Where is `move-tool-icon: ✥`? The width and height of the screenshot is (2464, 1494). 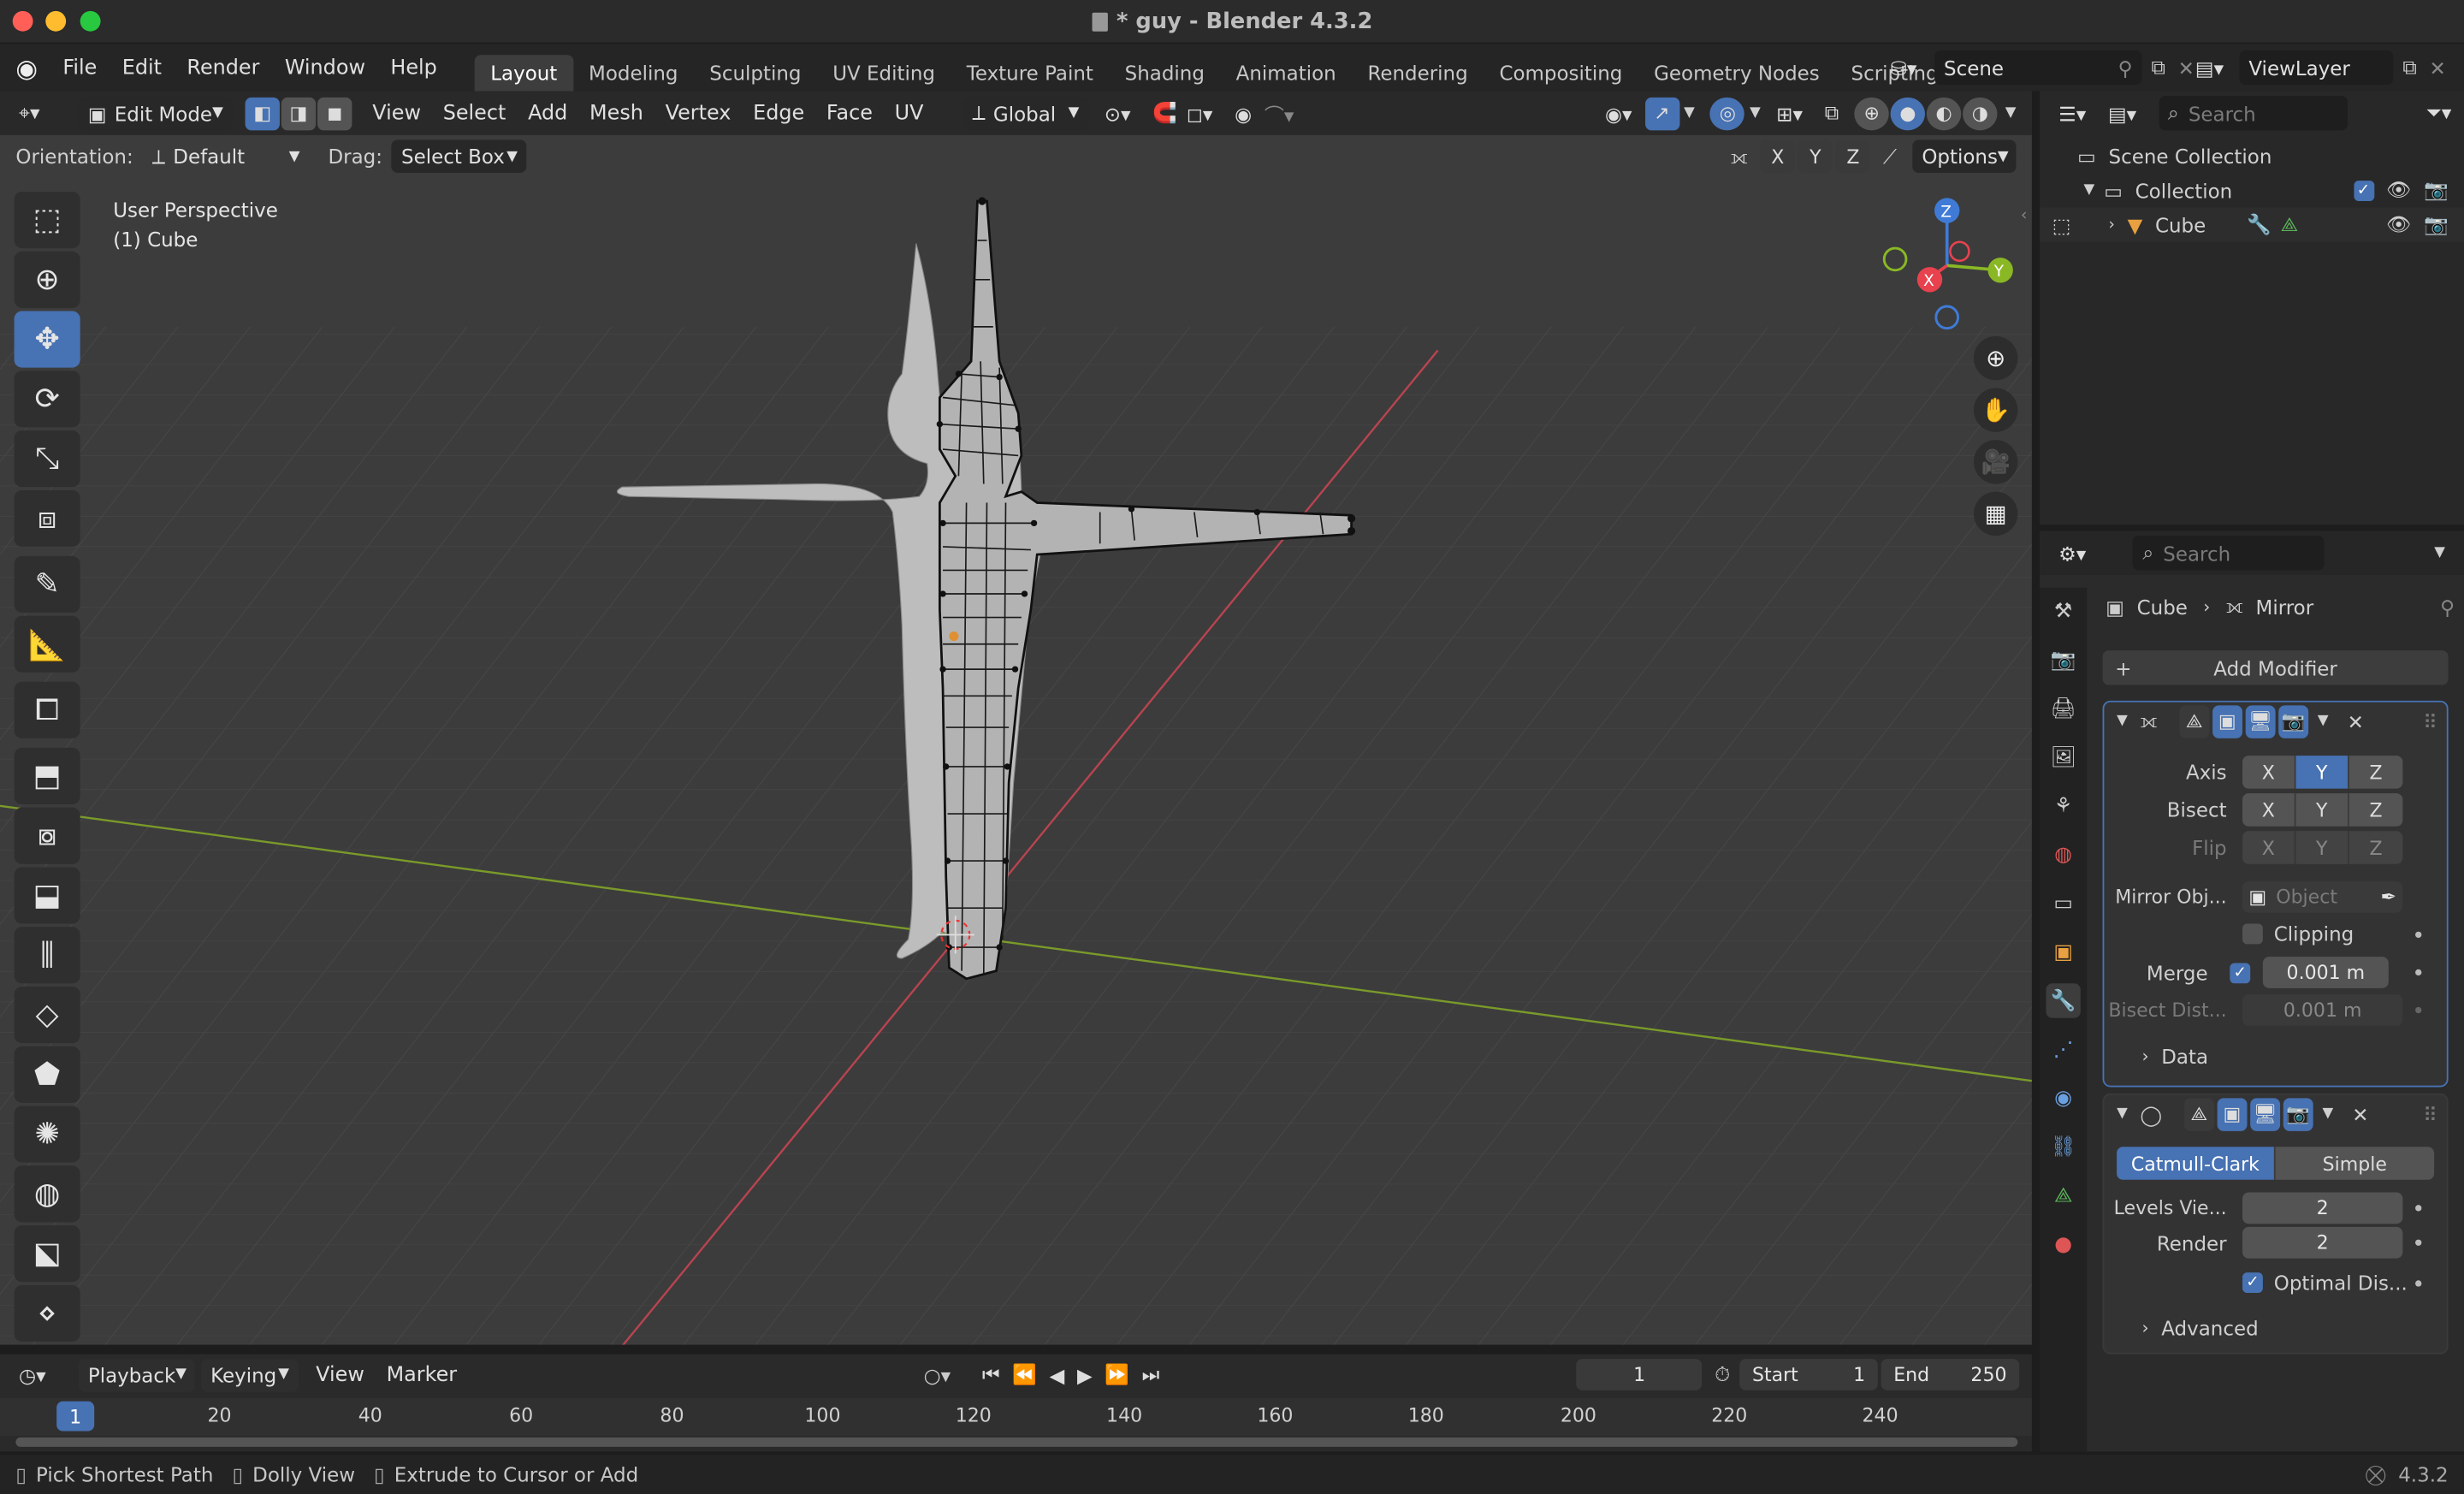 move-tool-icon: ✥ is located at coordinates (47, 339).